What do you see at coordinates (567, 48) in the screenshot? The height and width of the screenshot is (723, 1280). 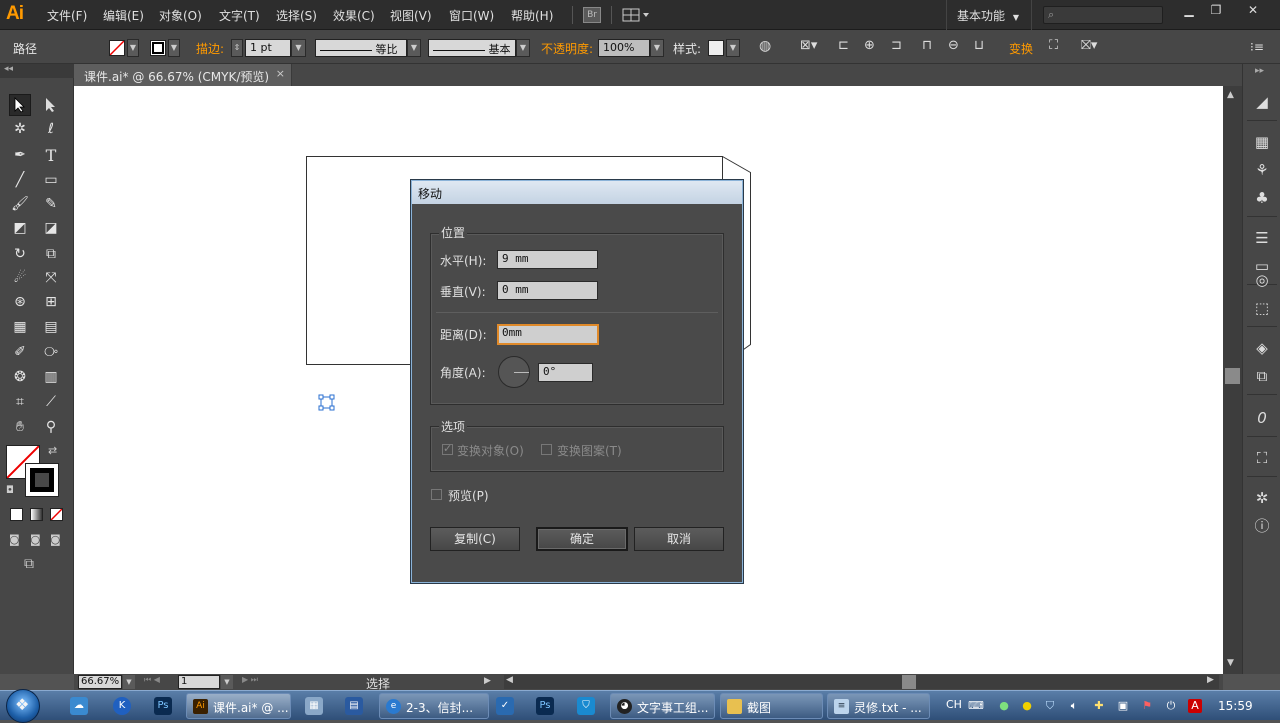 I see `opacity-label: 不透明度:` at bounding box center [567, 48].